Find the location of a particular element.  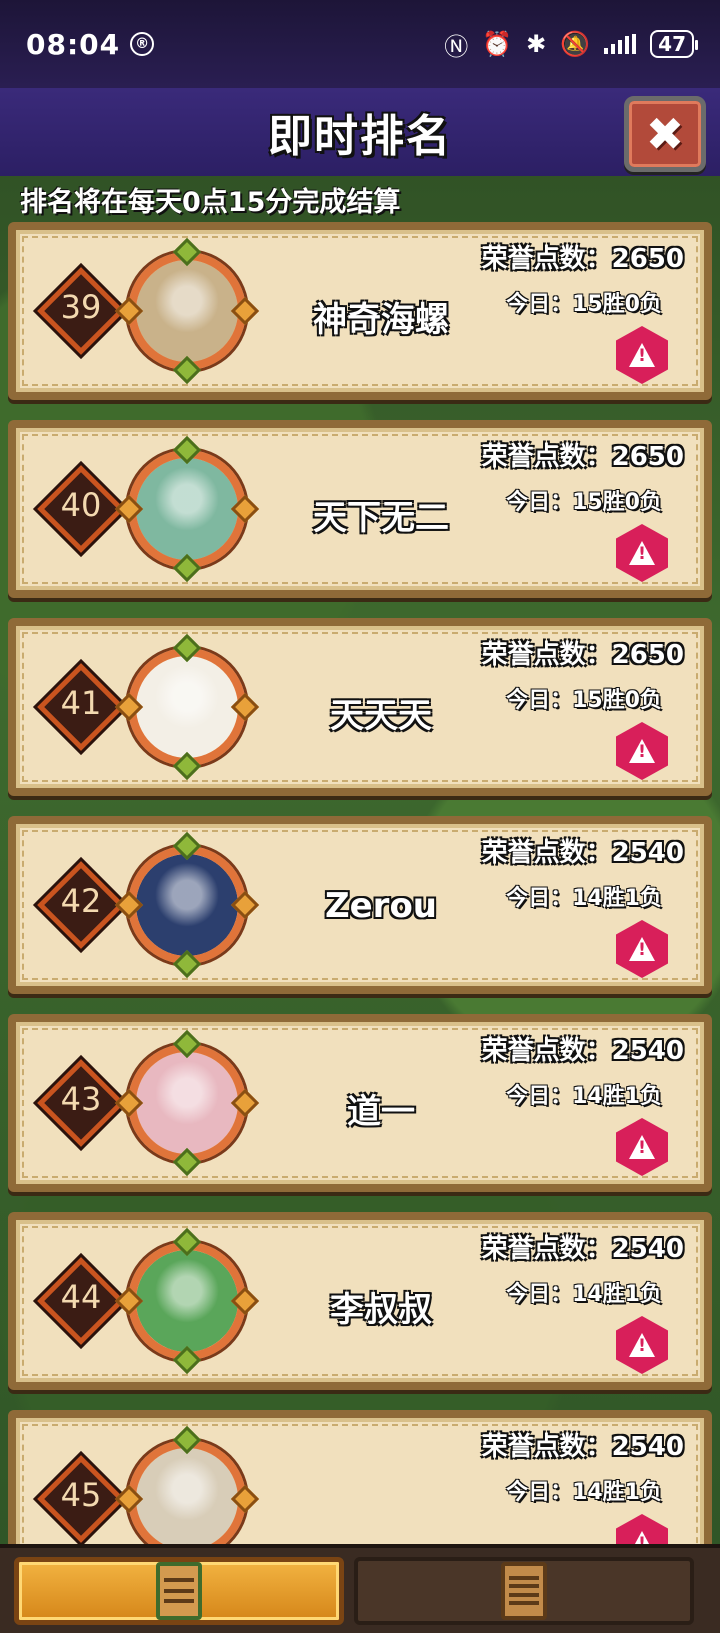

list-scroll-icon is located at coordinates (179, 1590).